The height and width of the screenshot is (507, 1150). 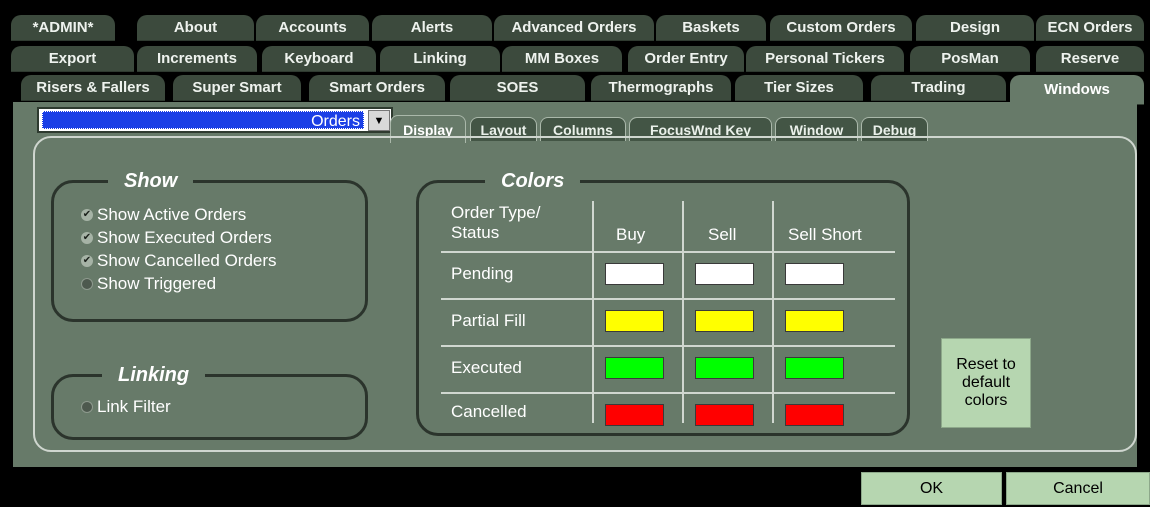 I want to click on tab-alerts: Alerts, so click(x=432, y=28).